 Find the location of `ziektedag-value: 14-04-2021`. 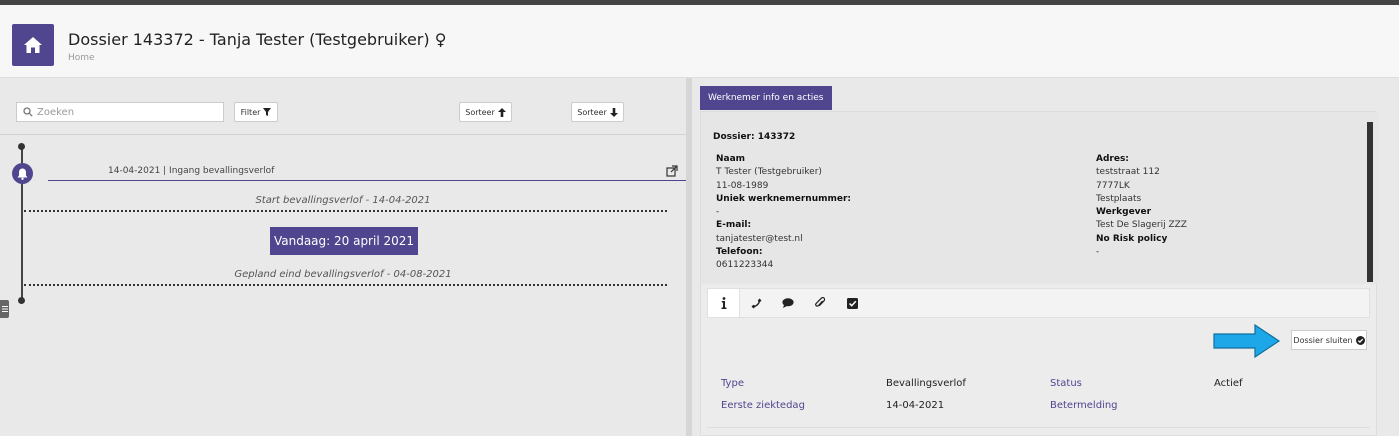

ziektedag-value: 14-04-2021 is located at coordinates (915, 405).